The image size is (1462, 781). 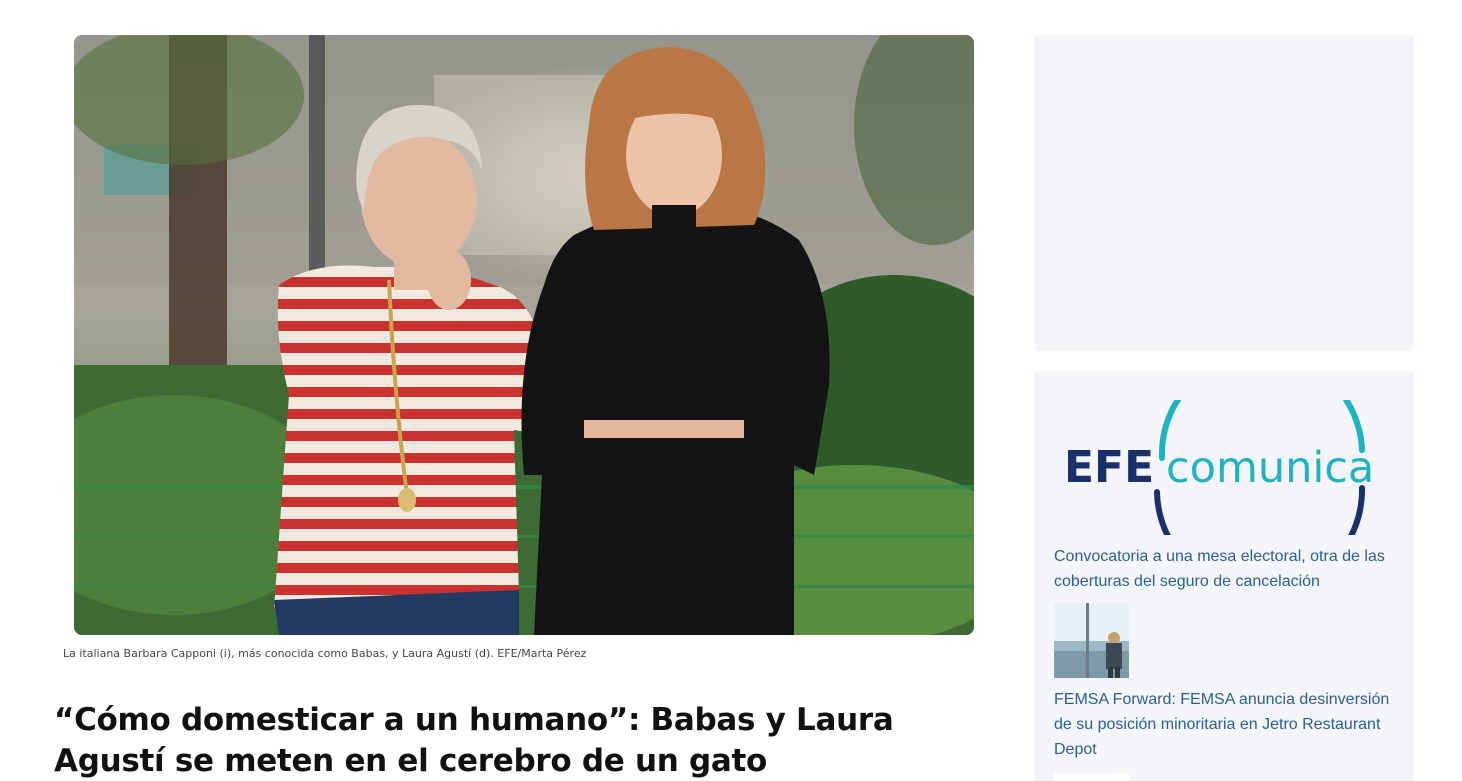 What do you see at coordinates (1109, 467) in the screenshot?
I see `logo-efe-text: EFE` at bounding box center [1109, 467].